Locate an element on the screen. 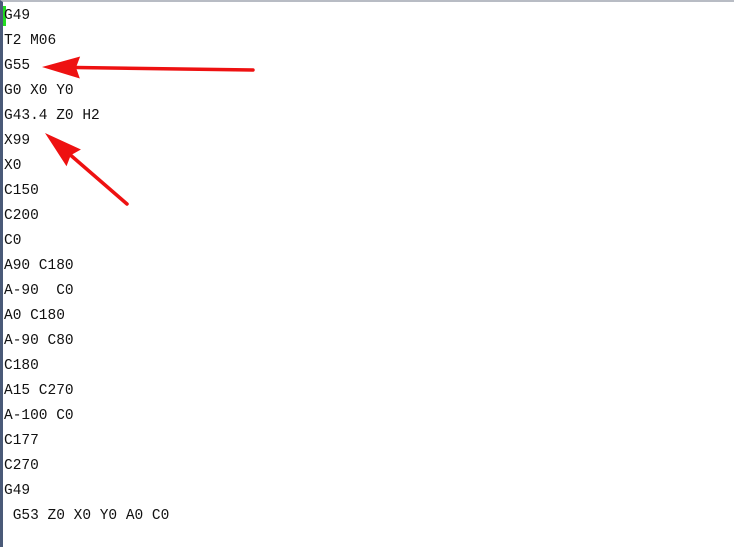 This screenshot has width=734, height=547. arrow-g43-shaft is located at coordinates (98, 179).